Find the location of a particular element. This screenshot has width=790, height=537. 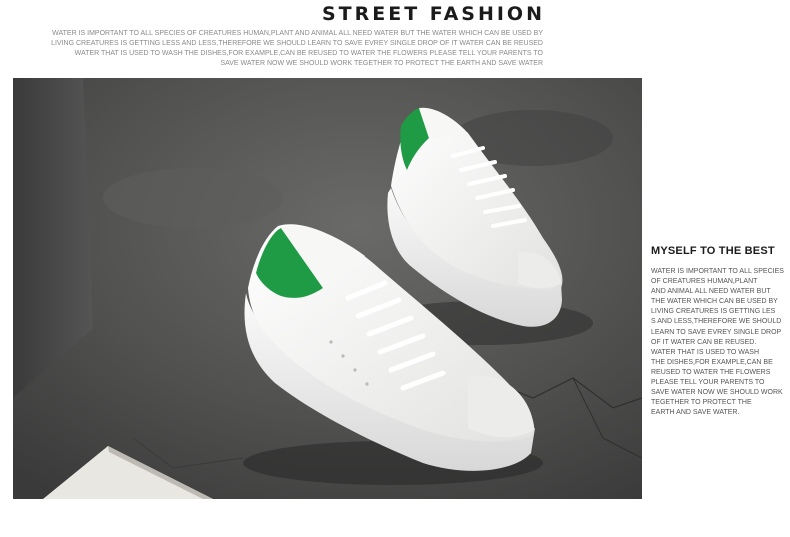

body-line: WATER IS IMPORTANT TO ALL SPECIES is located at coordinates (717, 271).